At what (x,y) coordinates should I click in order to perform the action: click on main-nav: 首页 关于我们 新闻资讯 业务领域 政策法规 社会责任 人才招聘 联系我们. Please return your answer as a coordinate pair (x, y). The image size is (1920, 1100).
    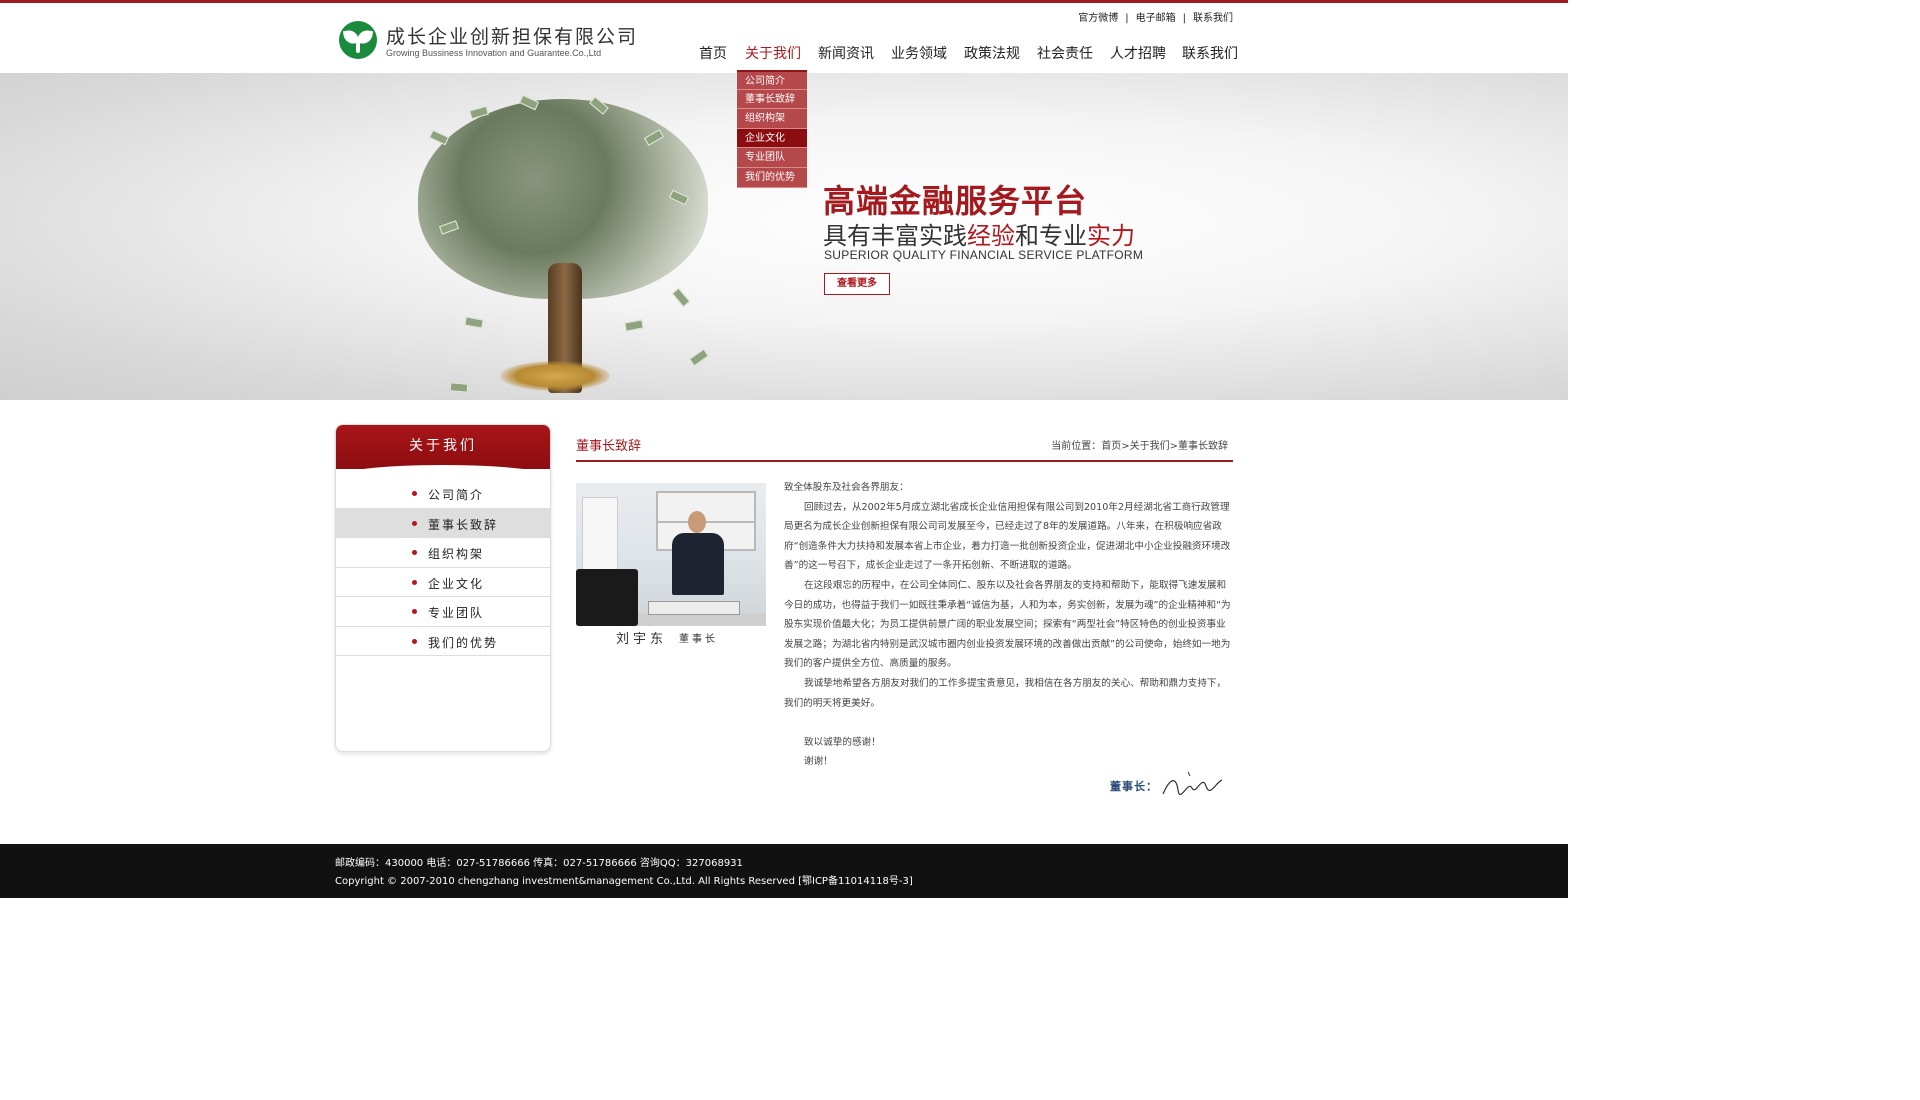
    Looking at the image, I should click on (965, 55).